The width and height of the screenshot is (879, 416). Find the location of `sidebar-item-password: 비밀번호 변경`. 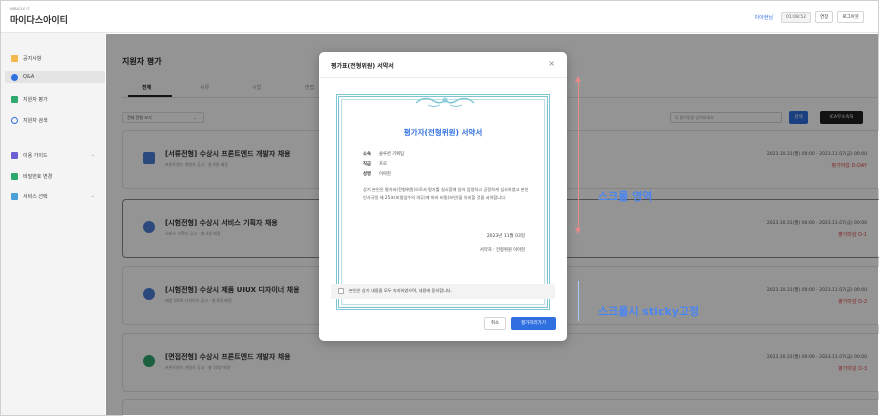

sidebar-item-password: 비밀번호 변경 is located at coordinates (56, 176).